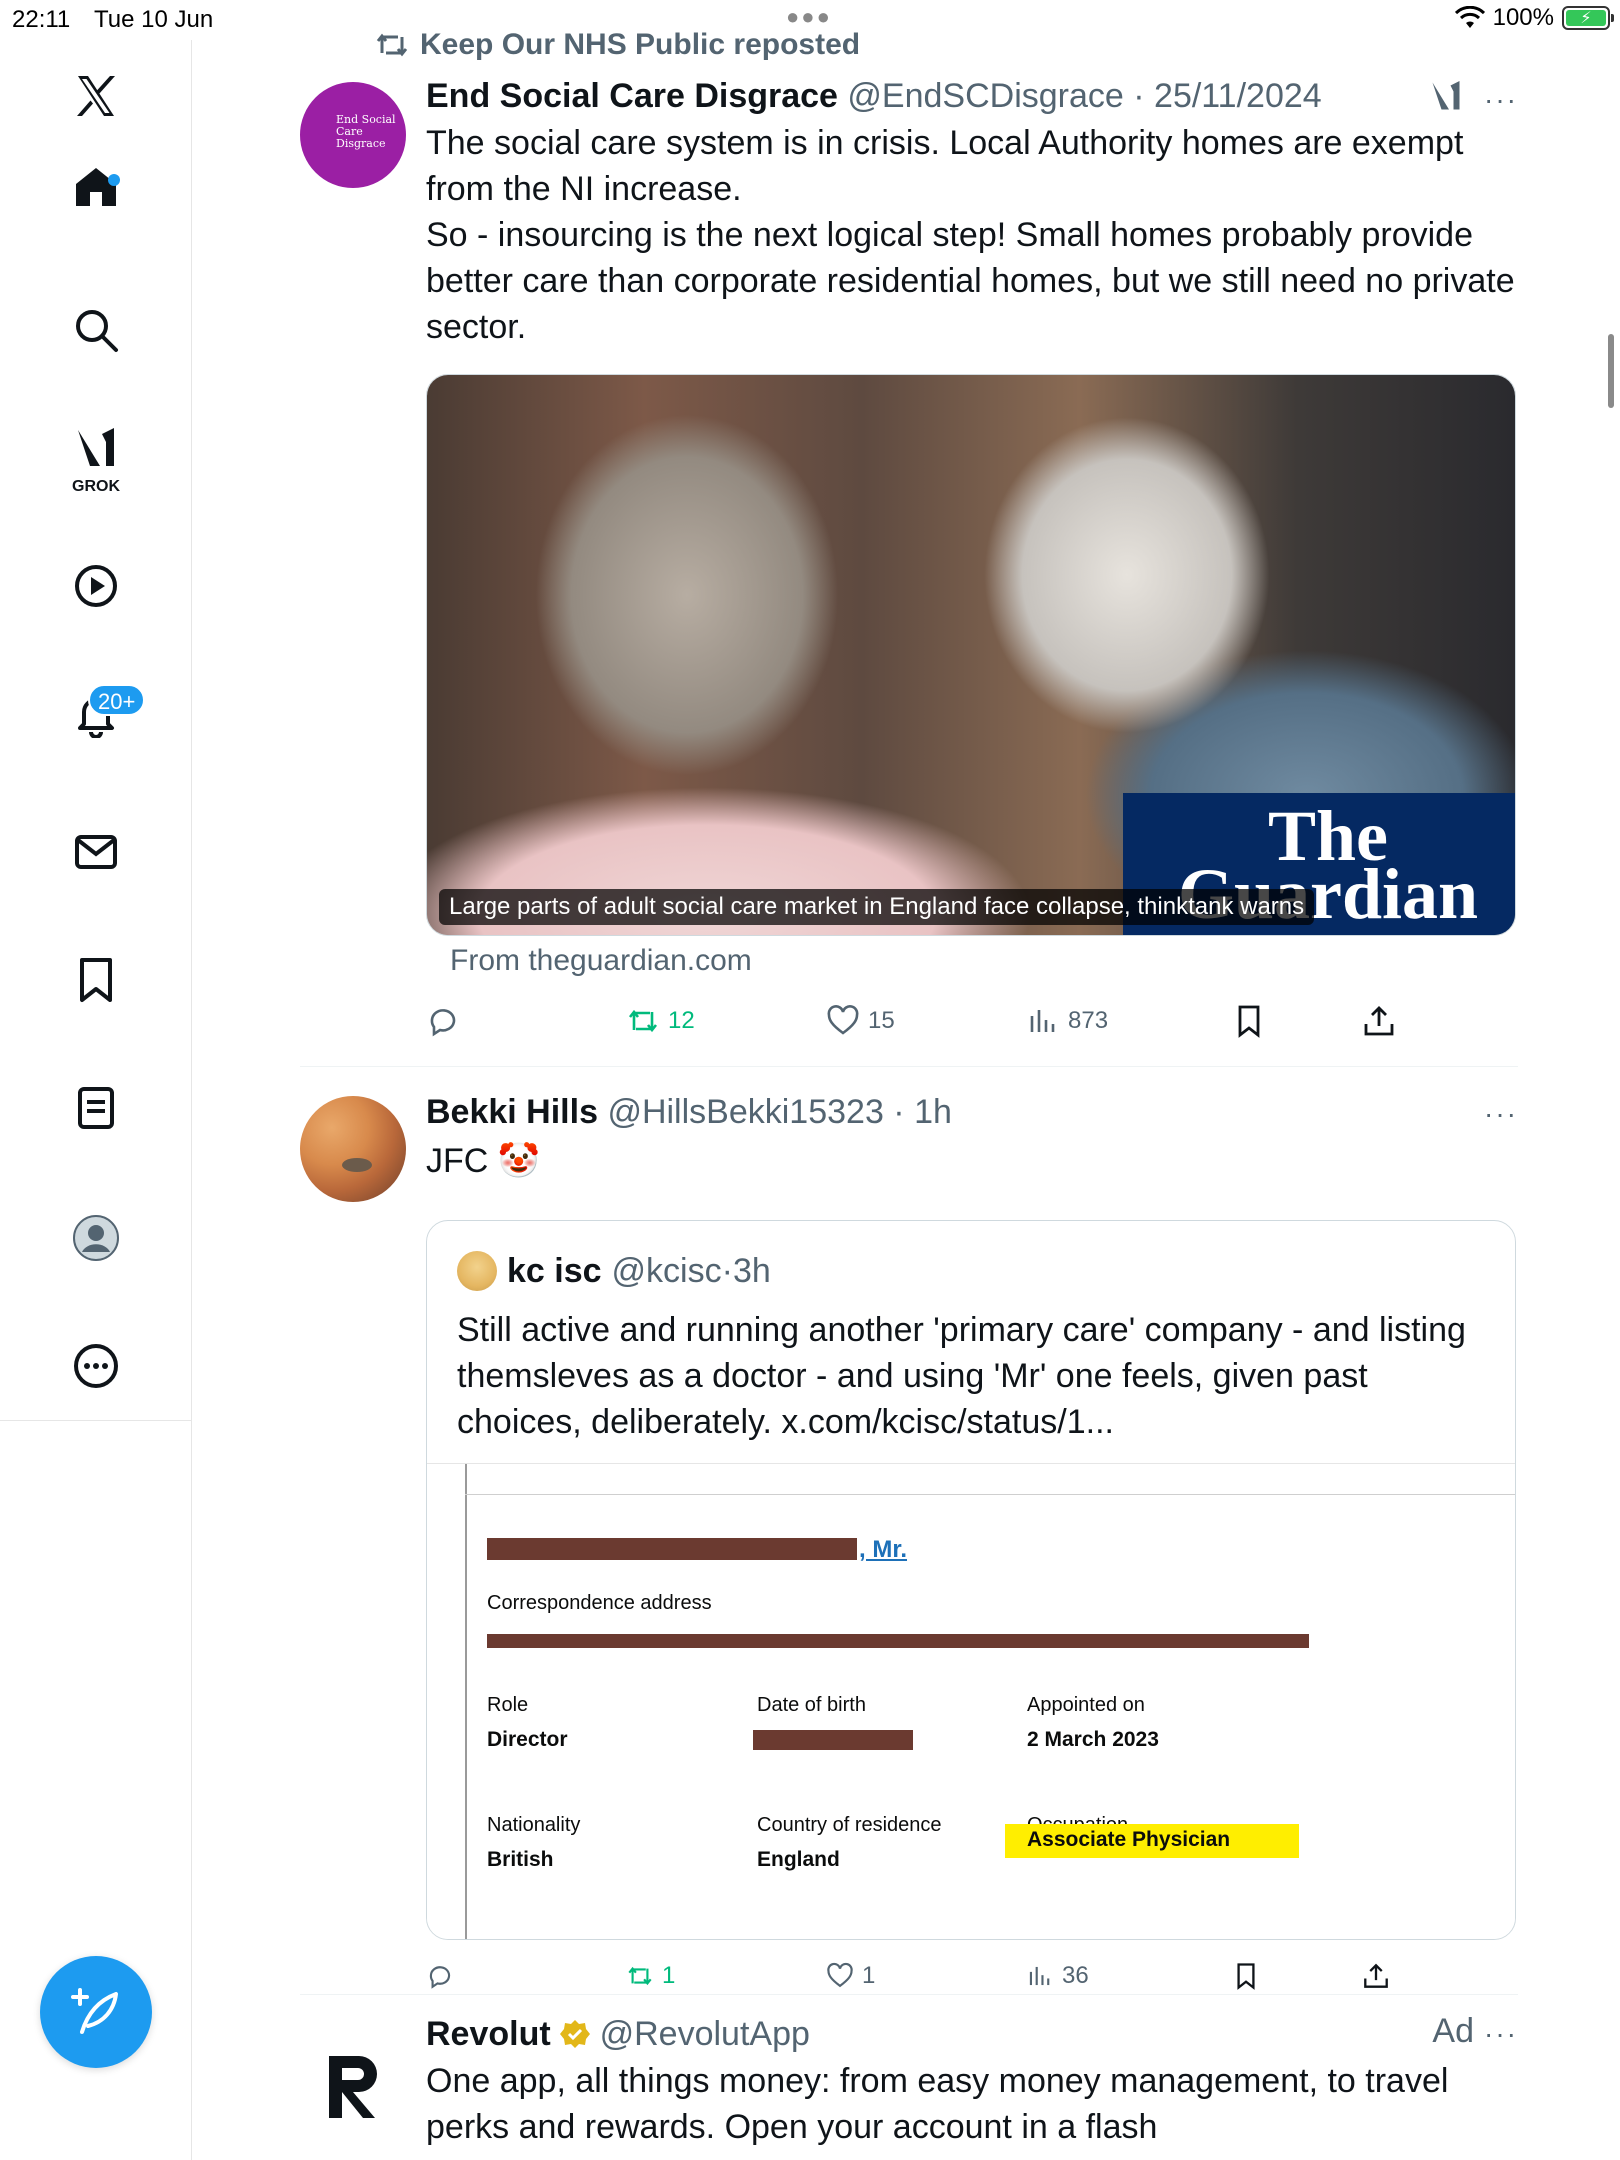 The height and width of the screenshot is (2160, 1620). I want to click on revolut-logo-icon, so click(353, 2087).